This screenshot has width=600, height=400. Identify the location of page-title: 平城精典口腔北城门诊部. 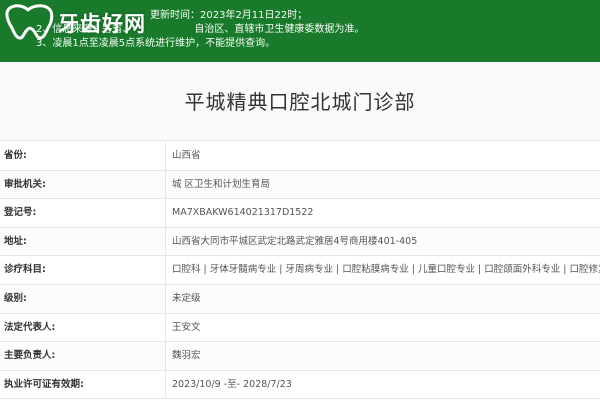
(300, 102).